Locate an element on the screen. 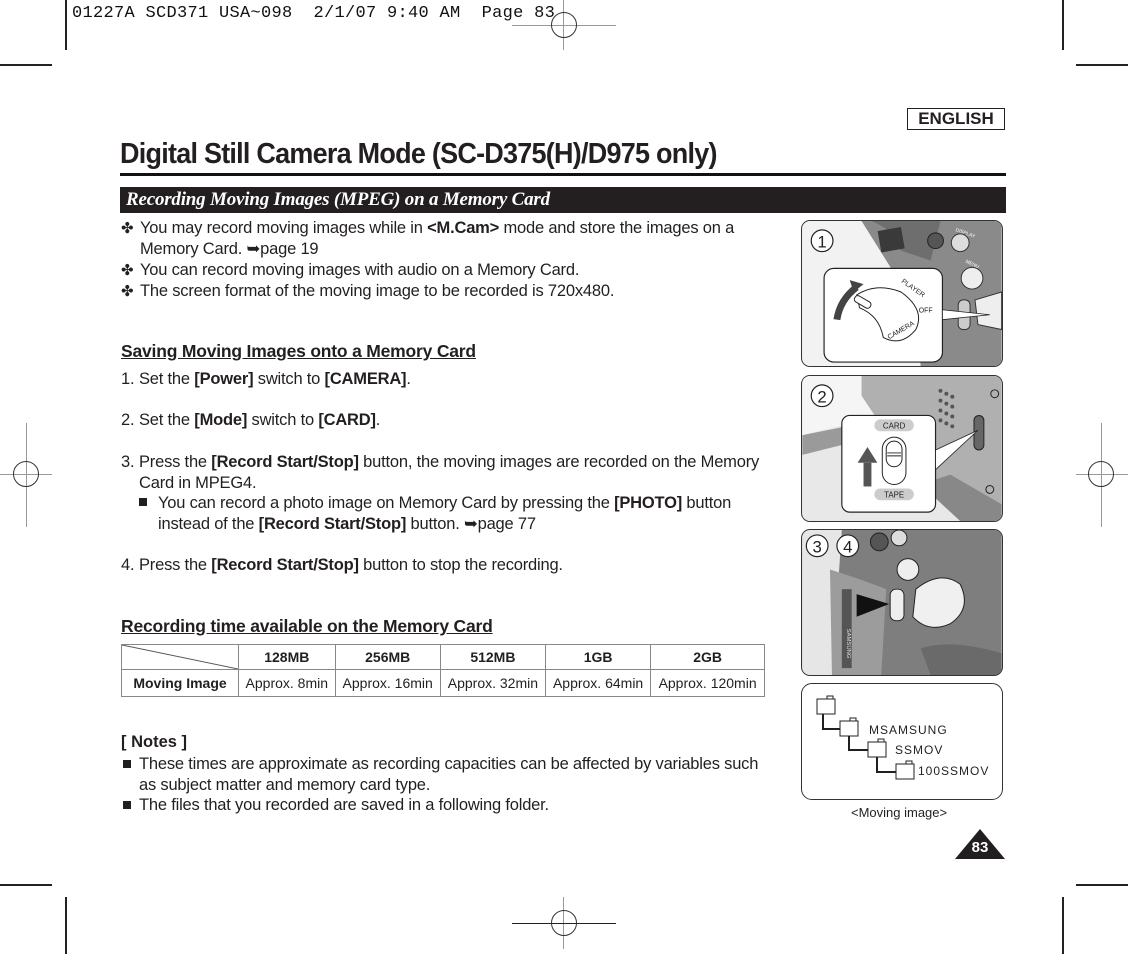 This screenshot has width=1128, height=954. step-number-icon: 4 is located at coordinates (847, 547).